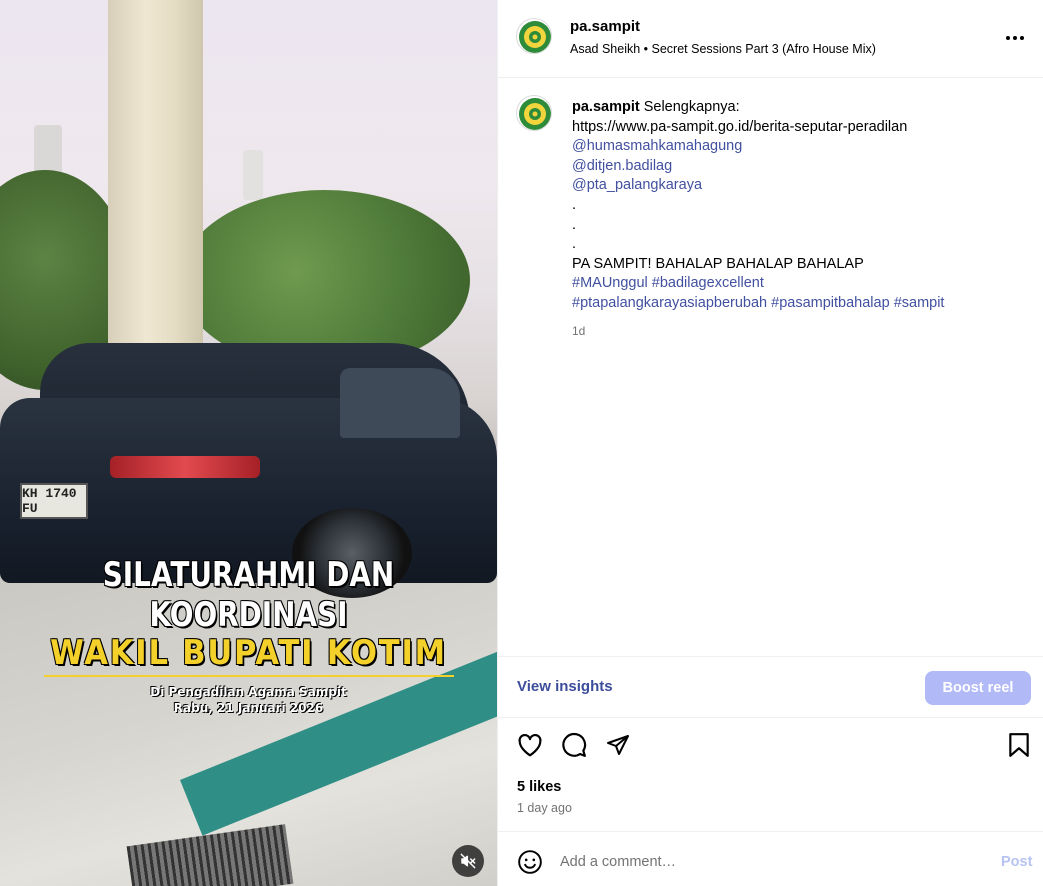 The image size is (1043, 886). Describe the element at coordinates (830, 303) in the screenshot. I see `caption-hashtag: #pasampitbahalap` at that location.